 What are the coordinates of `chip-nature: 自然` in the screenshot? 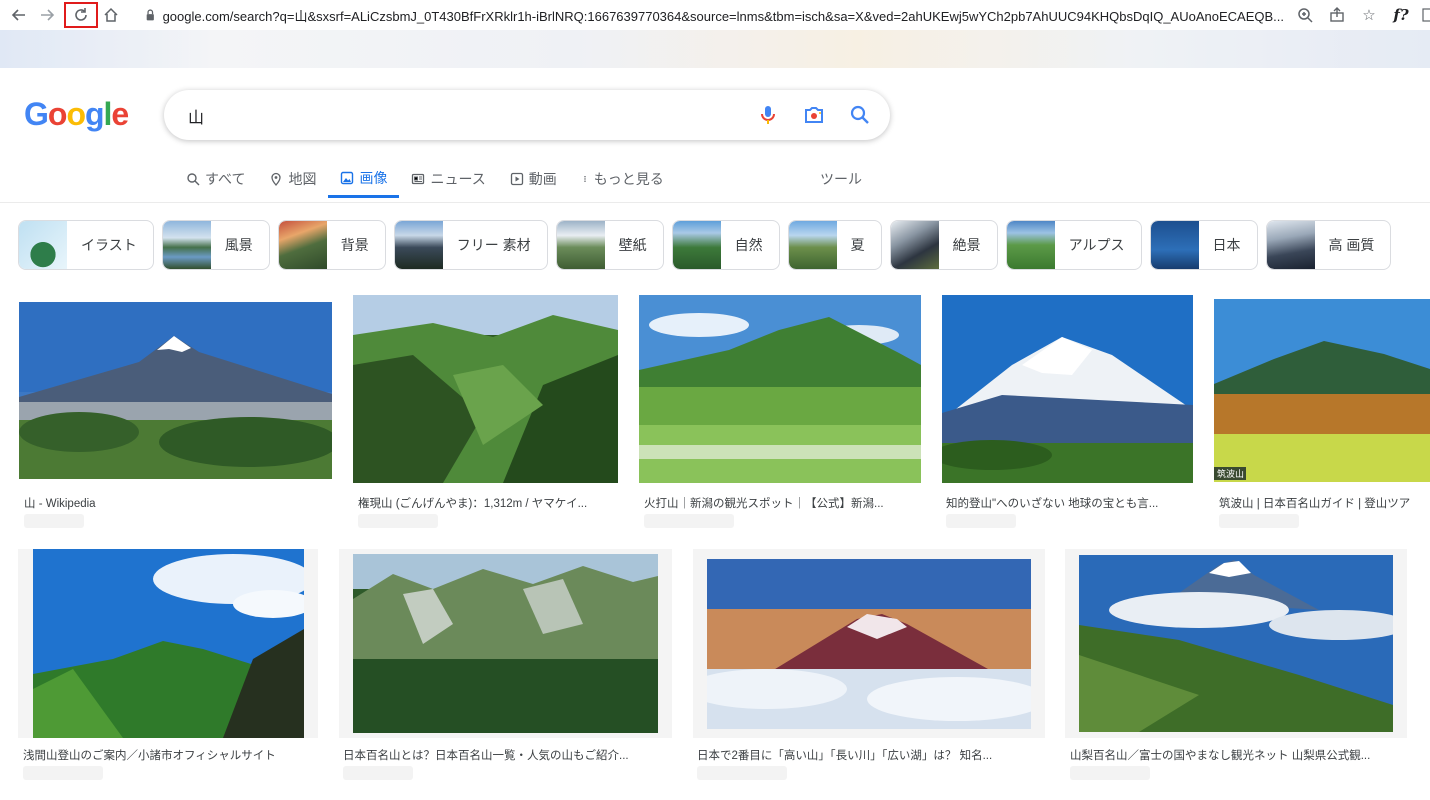 It's located at (725, 245).